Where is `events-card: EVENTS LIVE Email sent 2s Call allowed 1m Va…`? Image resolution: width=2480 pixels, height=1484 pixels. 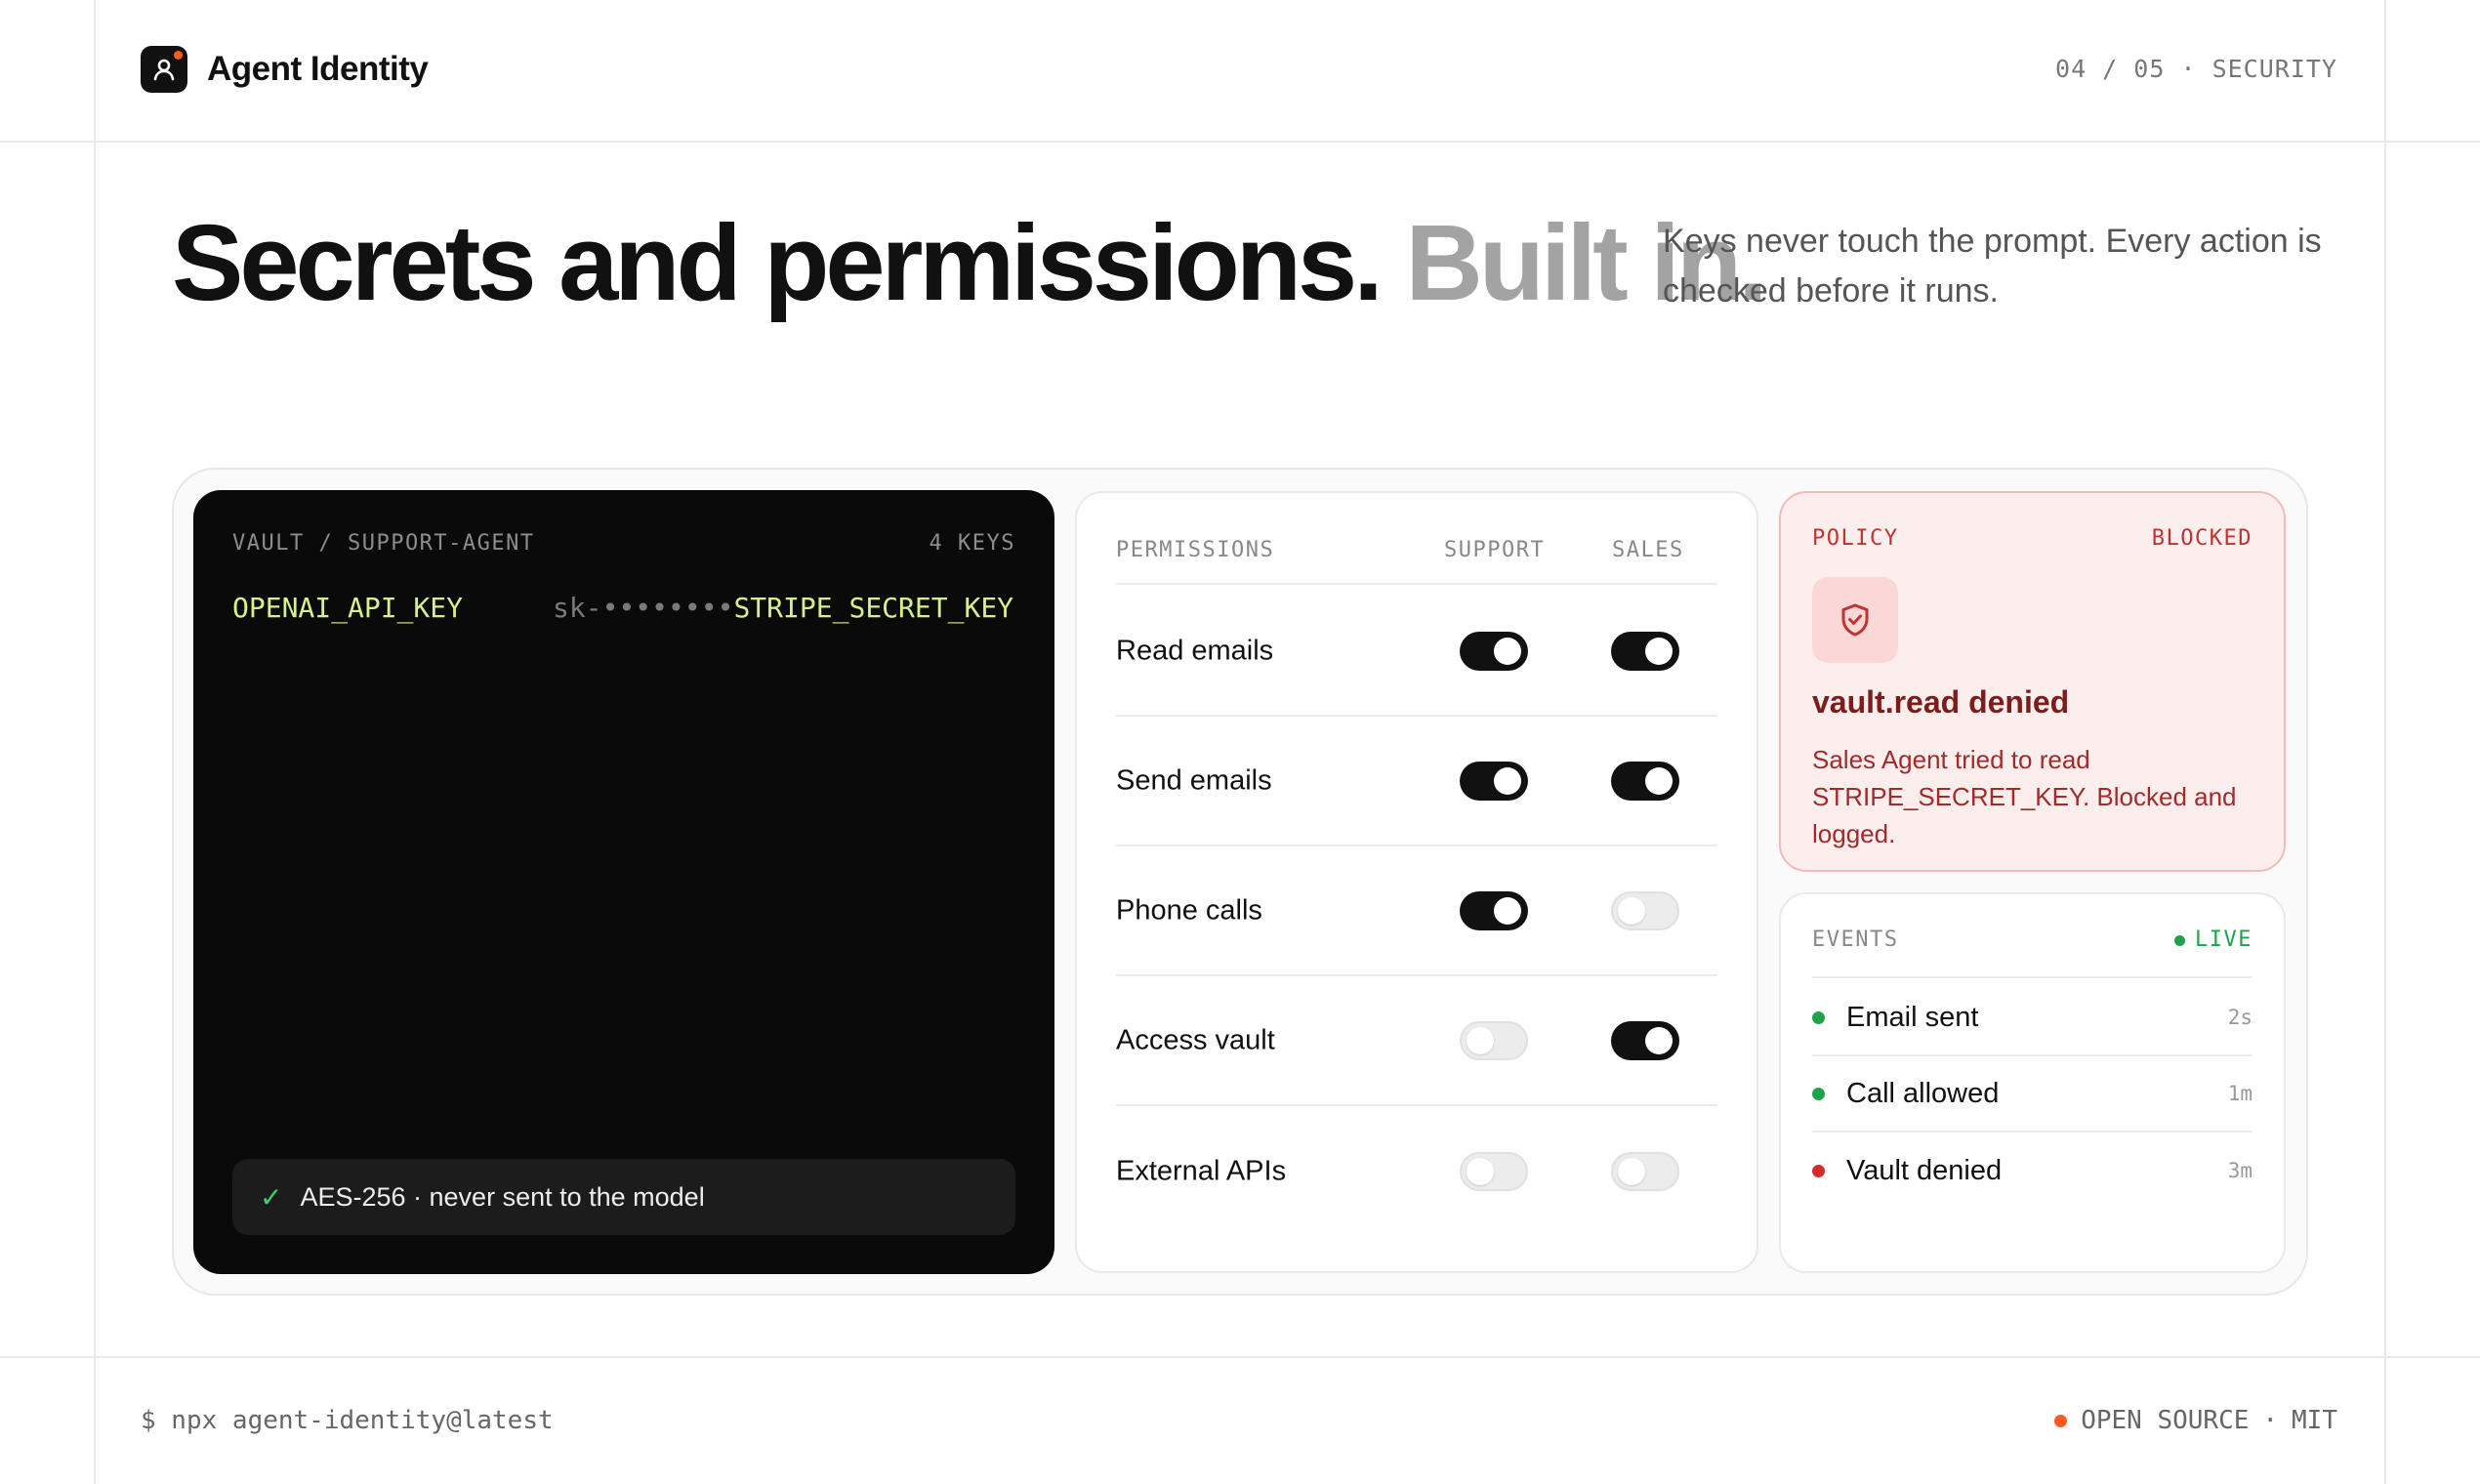 events-card: EVENTS LIVE Email sent 2s Call allowed 1m Va… is located at coordinates (2032, 1083).